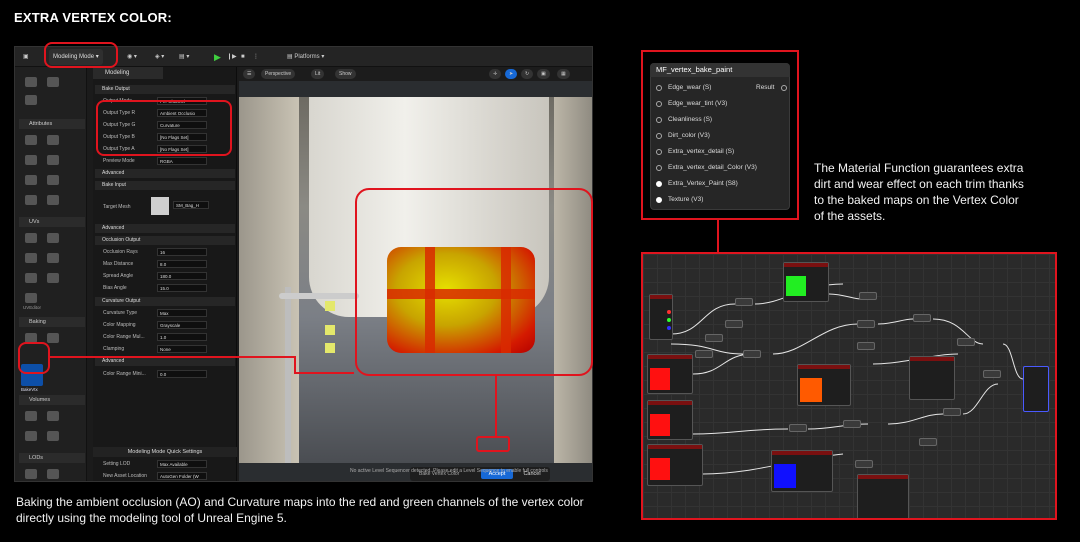 The width and height of the screenshot is (1080, 542). What do you see at coordinates (182, 349) in the screenshot?
I see `clamping-select: None` at bounding box center [182, 349].